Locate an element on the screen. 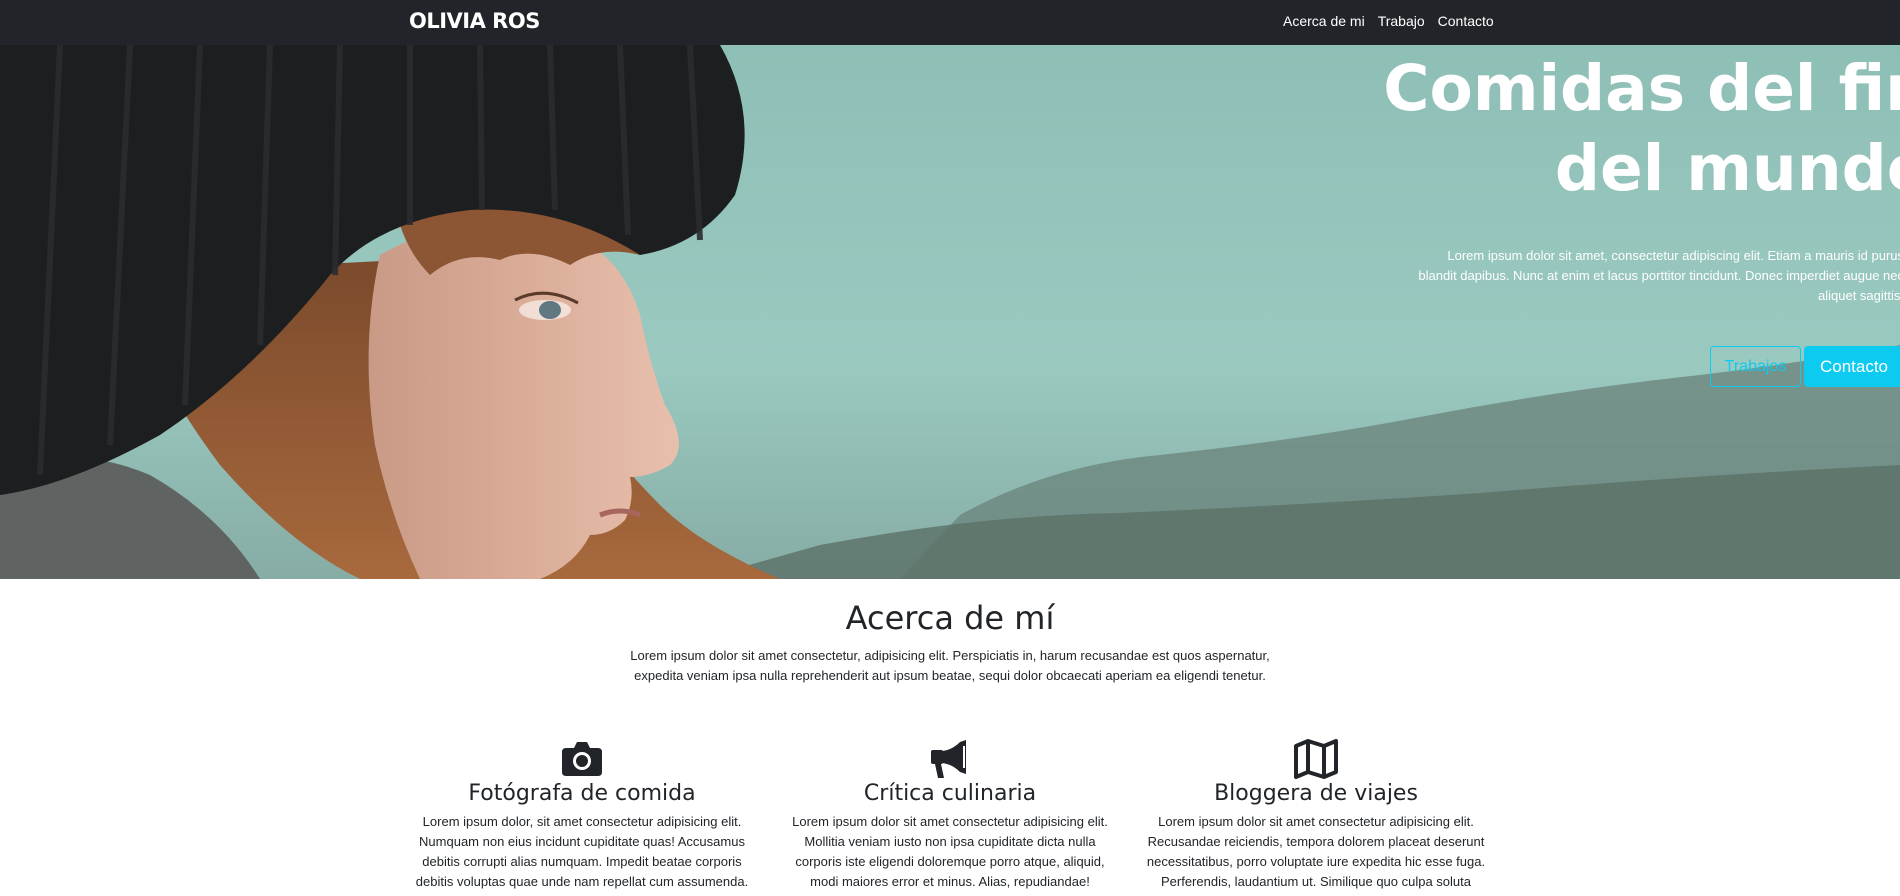 Image resolution: width=1900 pixels, height=896 pixels. navbar: OLIVIA ROS Acerca de mi Trabajo Contacto is located at coordinates (950, 22).